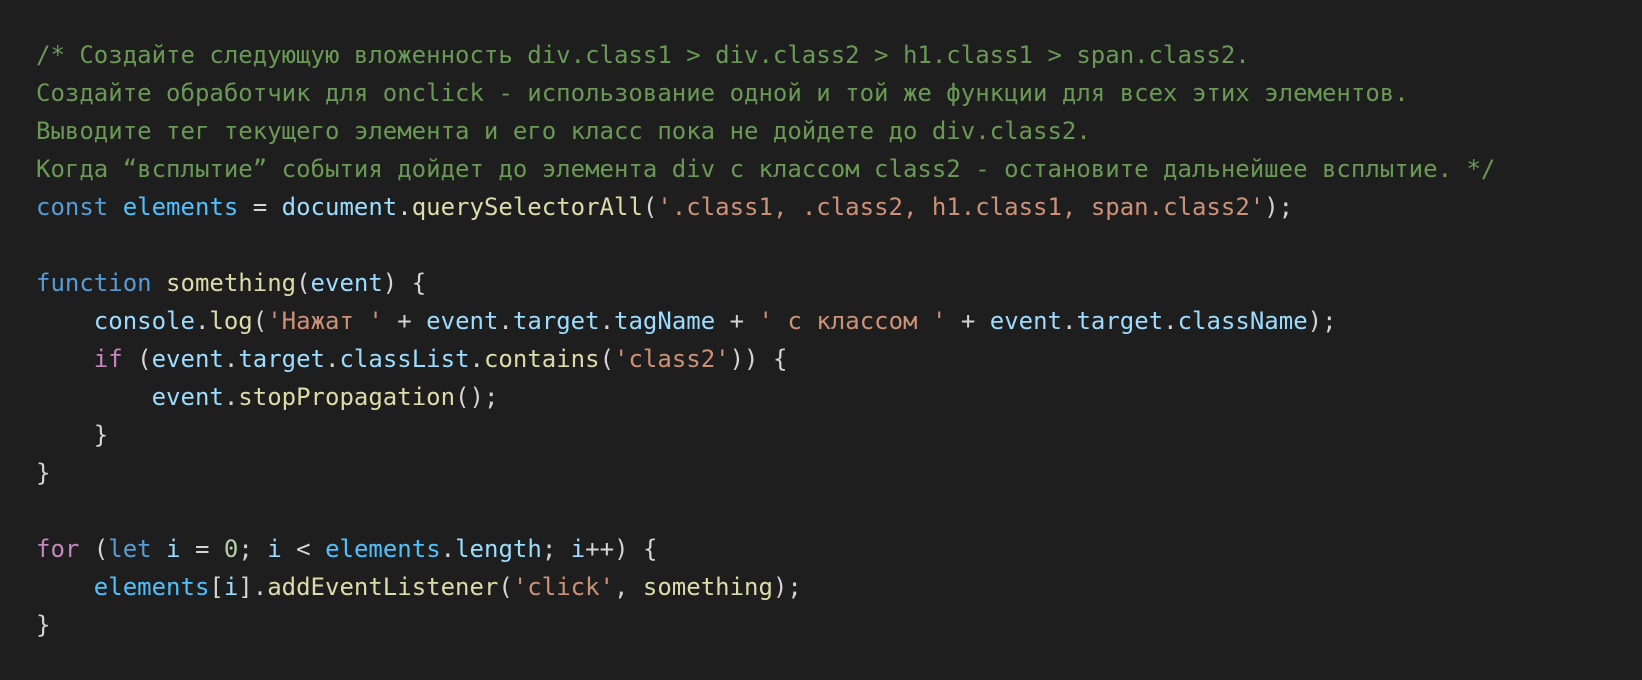 The width and height of the screenshot is (1642, 680). I want to click on code-token-var: console, so click(144, 321).